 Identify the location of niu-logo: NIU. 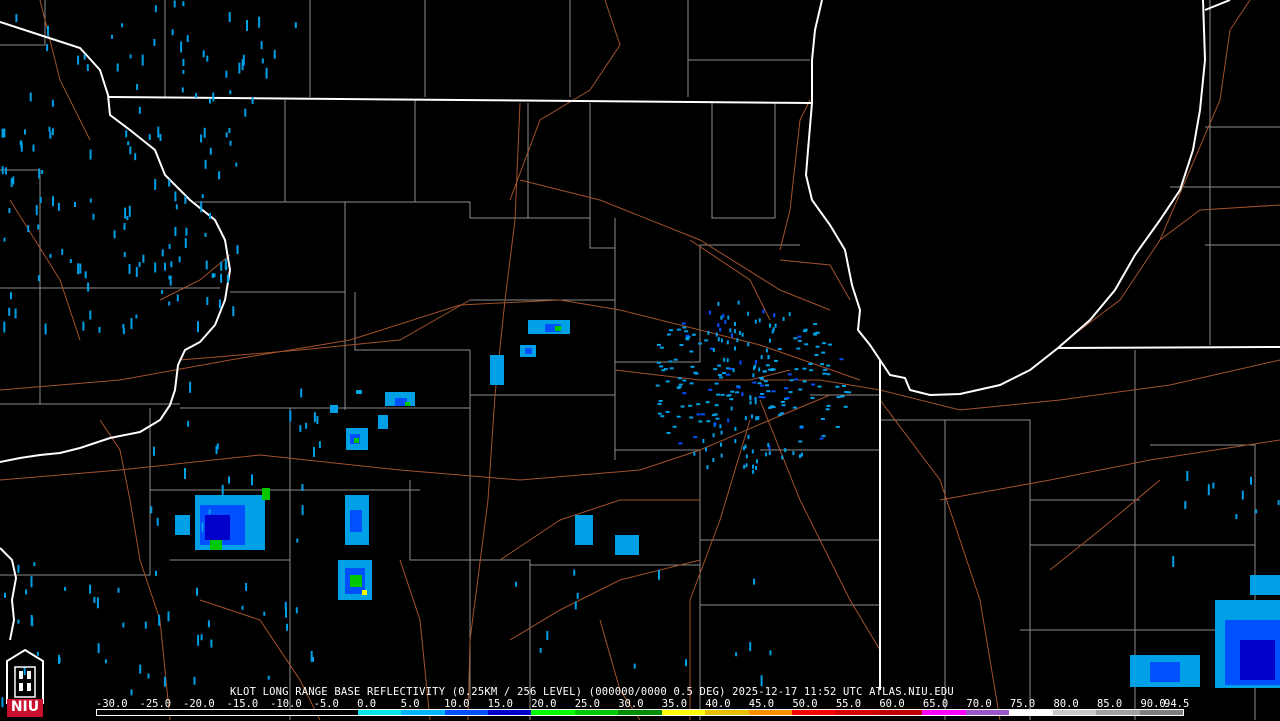
(25, 682).